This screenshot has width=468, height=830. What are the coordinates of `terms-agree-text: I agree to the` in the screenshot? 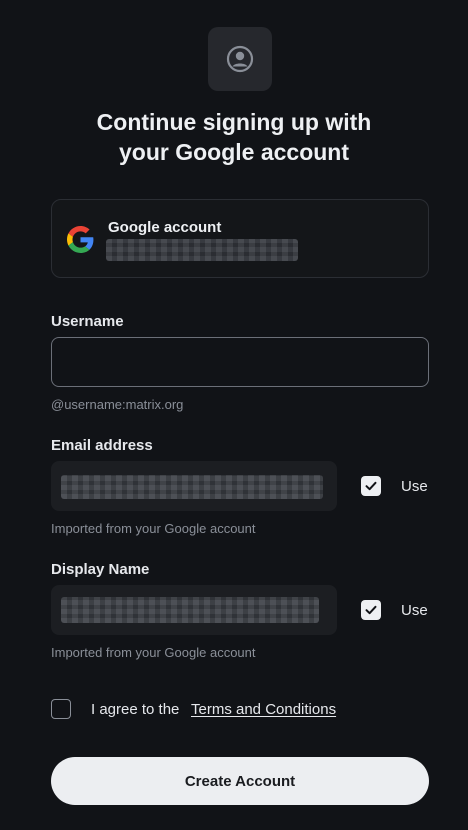 It's located at (135, 709).